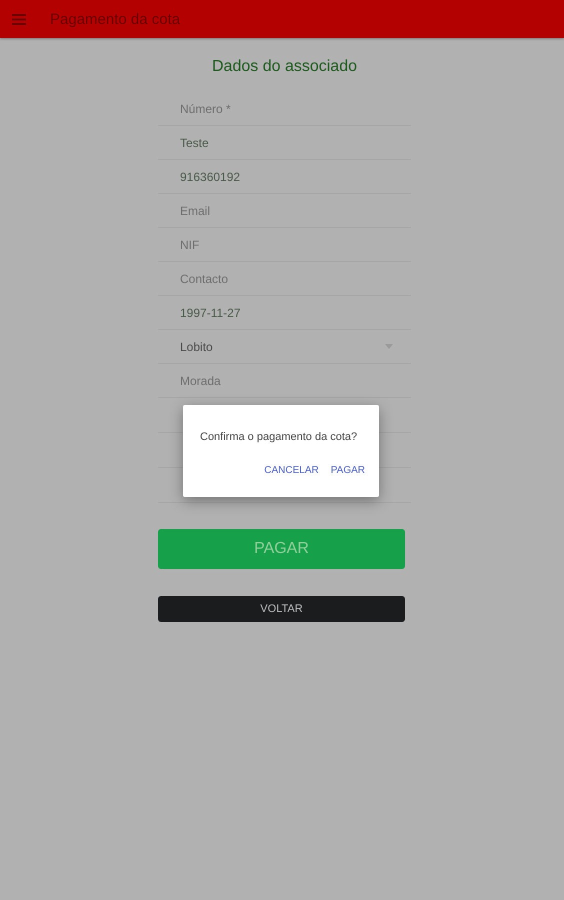 The height and width of the screenshot is (900, 564). I want to click on input-field: 916360192, so click(284, 177).